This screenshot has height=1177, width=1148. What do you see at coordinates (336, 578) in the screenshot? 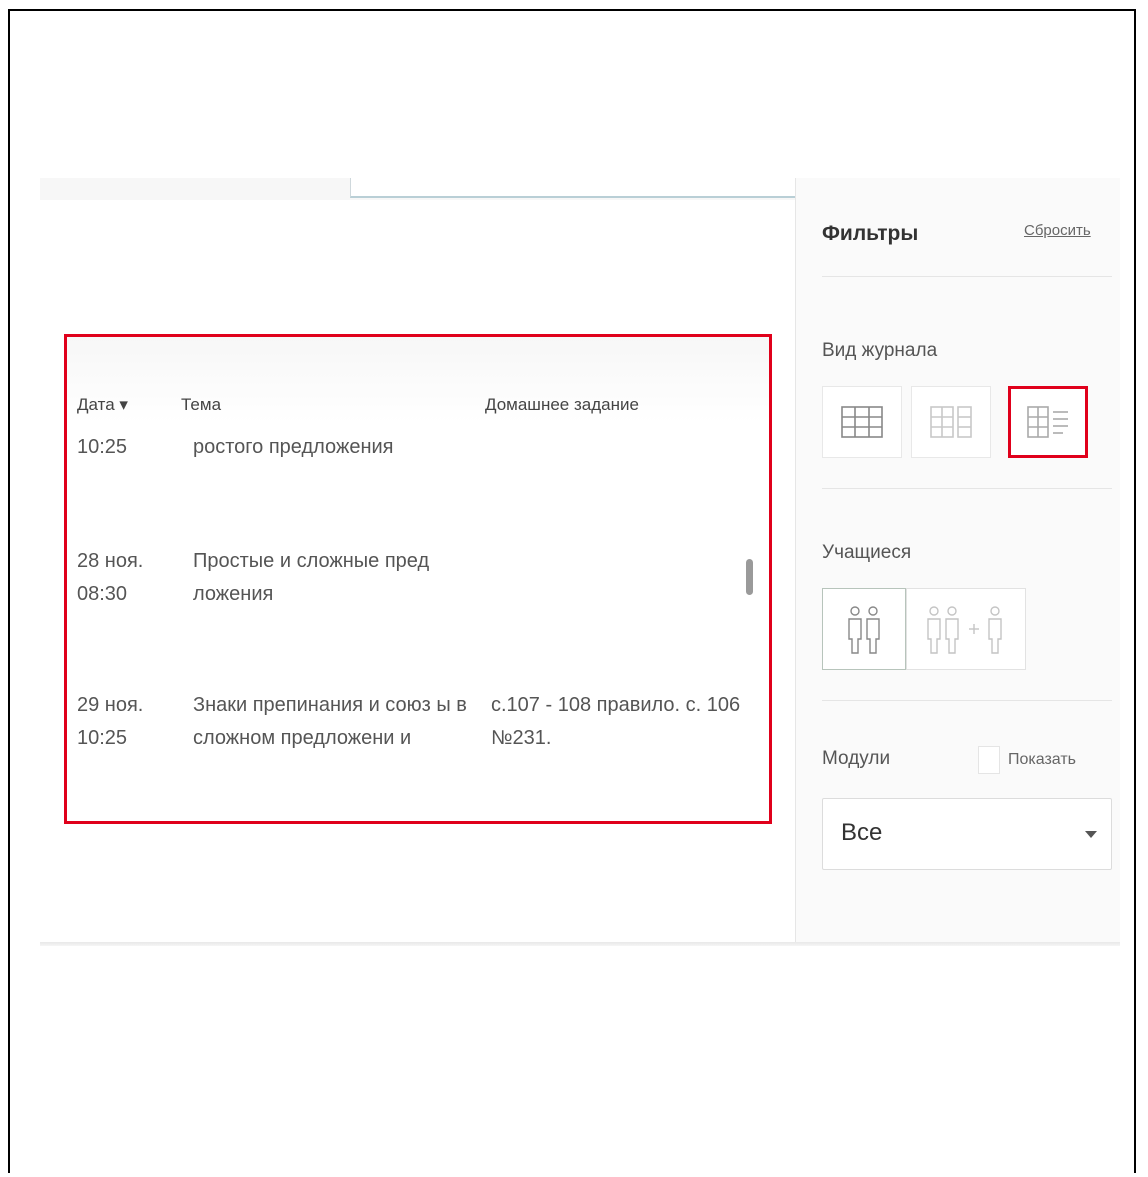
I see `row-2-topic: Простые и сложные пред ложения` at bounding box center [336, 578].